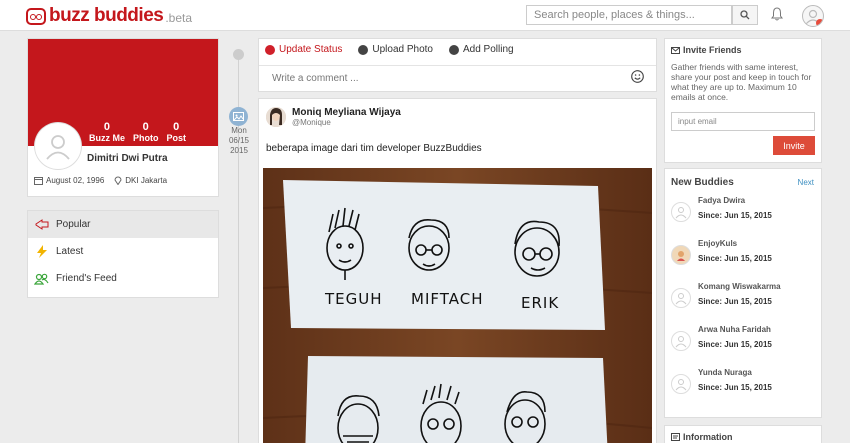 The height and width of the screenshot is (443, 850). I want to click on map-pin-icon, so click(118, 180).